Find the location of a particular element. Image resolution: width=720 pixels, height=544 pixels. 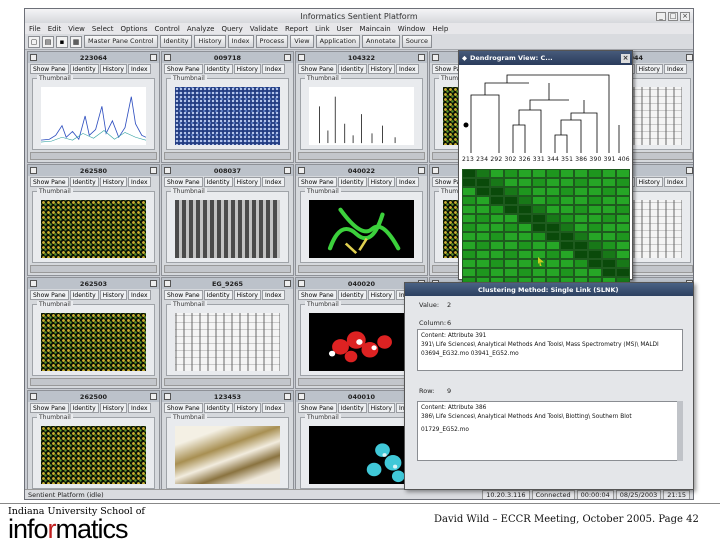

clustering-title: Clustering Method: Single Link (SLNK) is located at coordinates (549, 289).